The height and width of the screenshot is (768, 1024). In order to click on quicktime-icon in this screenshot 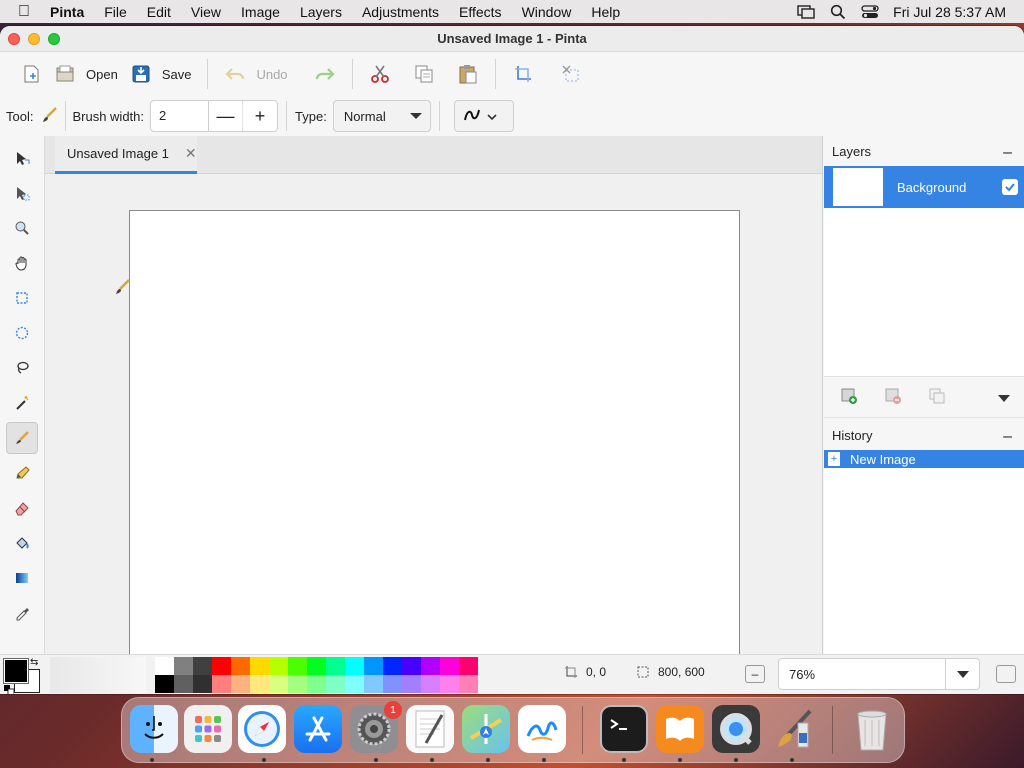, I will do `click(736, 729)`.